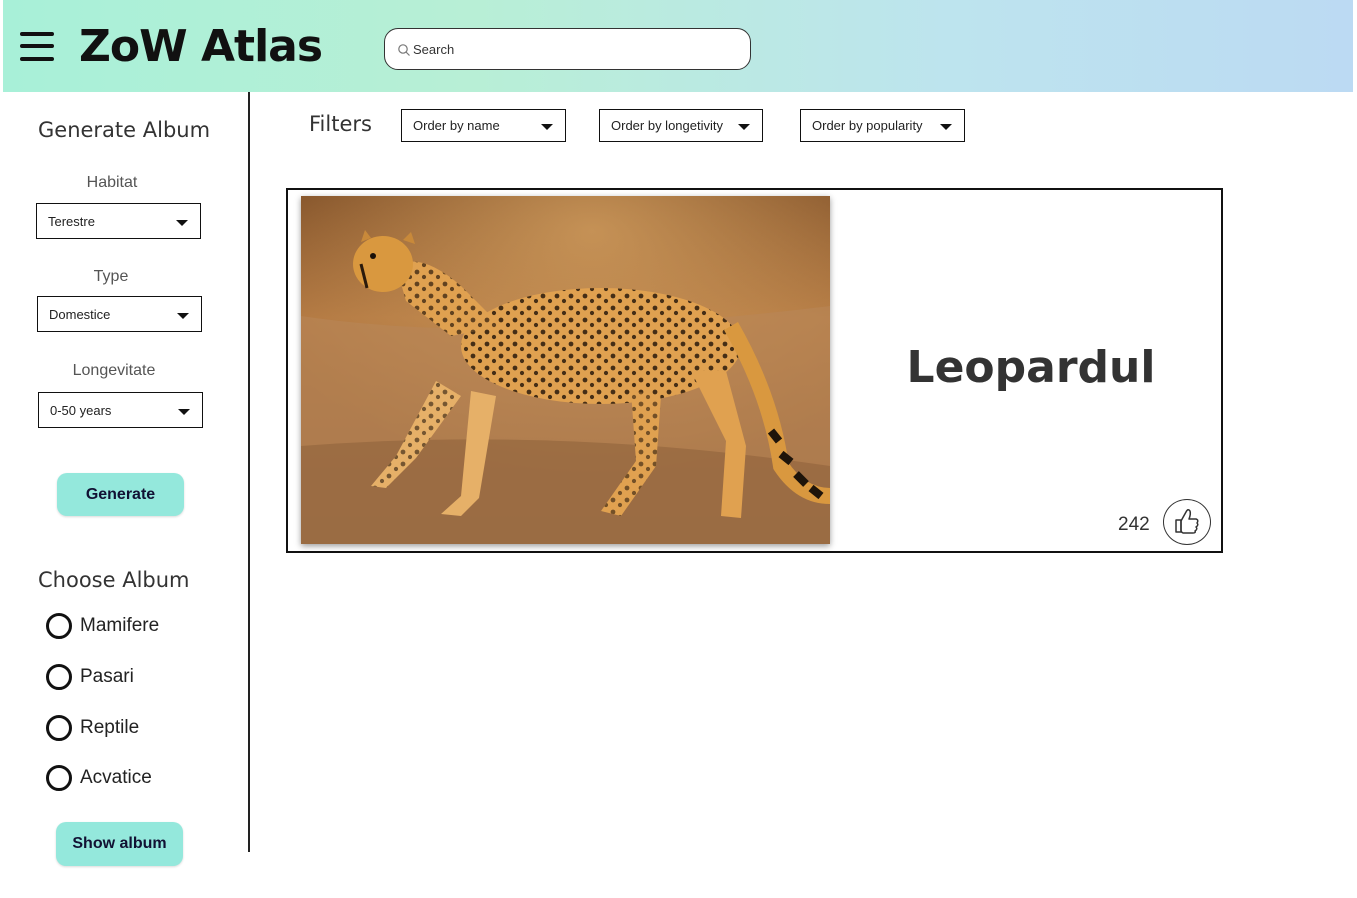 The image size is (1357, 898). What do you see at coordinates (201, 46) in the screenshot?
I see `app-title: ZoW Atlas` at bounding box center [201, 46].